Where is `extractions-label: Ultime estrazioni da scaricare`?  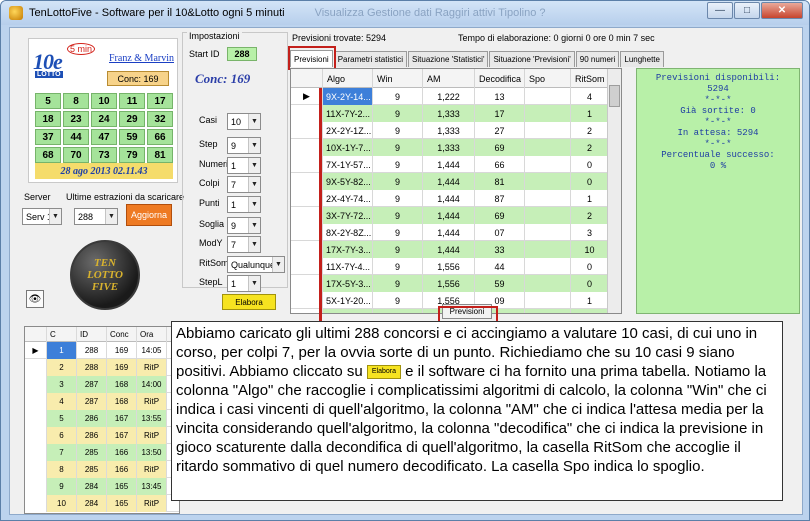 extractions-label: Ultime estrazioni da scaricare is located at coordinates (125, 197).